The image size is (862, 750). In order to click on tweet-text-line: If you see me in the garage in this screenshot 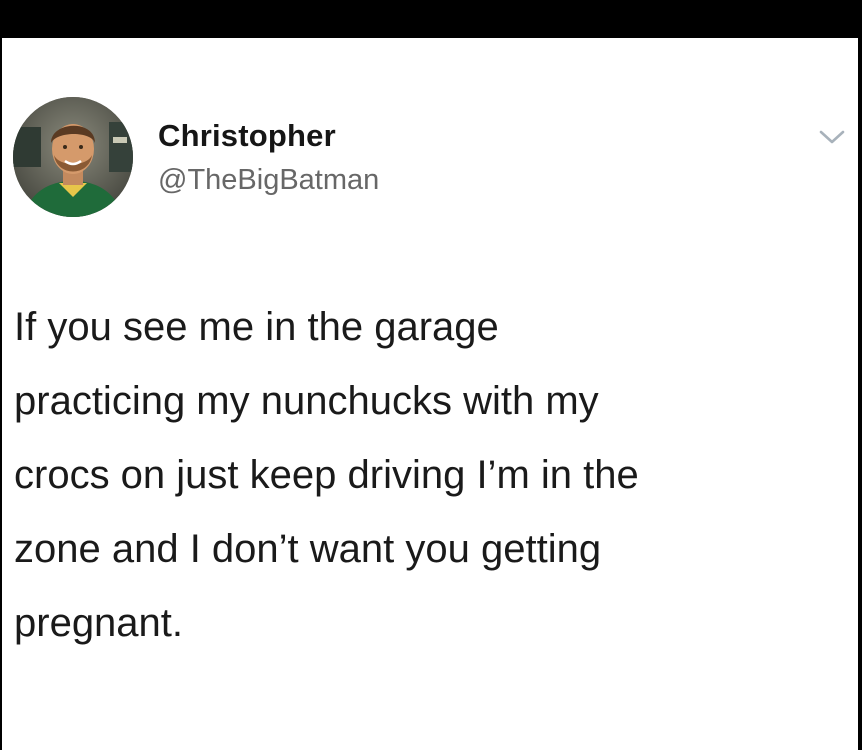, I will do `click(256, 327)`.